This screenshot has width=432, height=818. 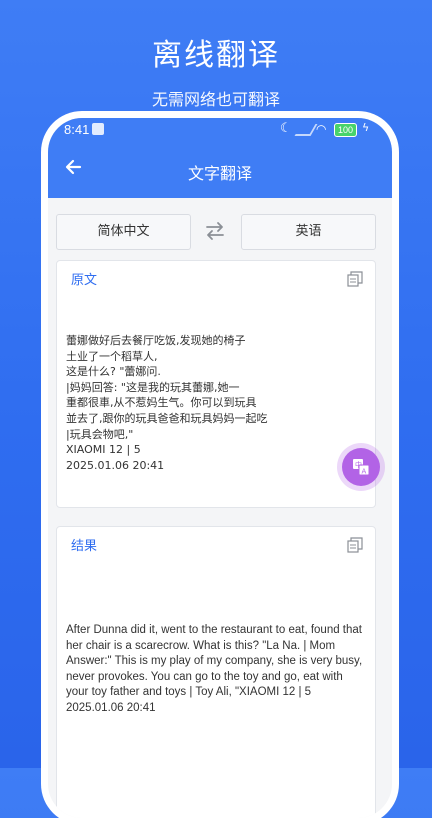 I want to click on battery-icon: 100, so click(x=346, y=130).